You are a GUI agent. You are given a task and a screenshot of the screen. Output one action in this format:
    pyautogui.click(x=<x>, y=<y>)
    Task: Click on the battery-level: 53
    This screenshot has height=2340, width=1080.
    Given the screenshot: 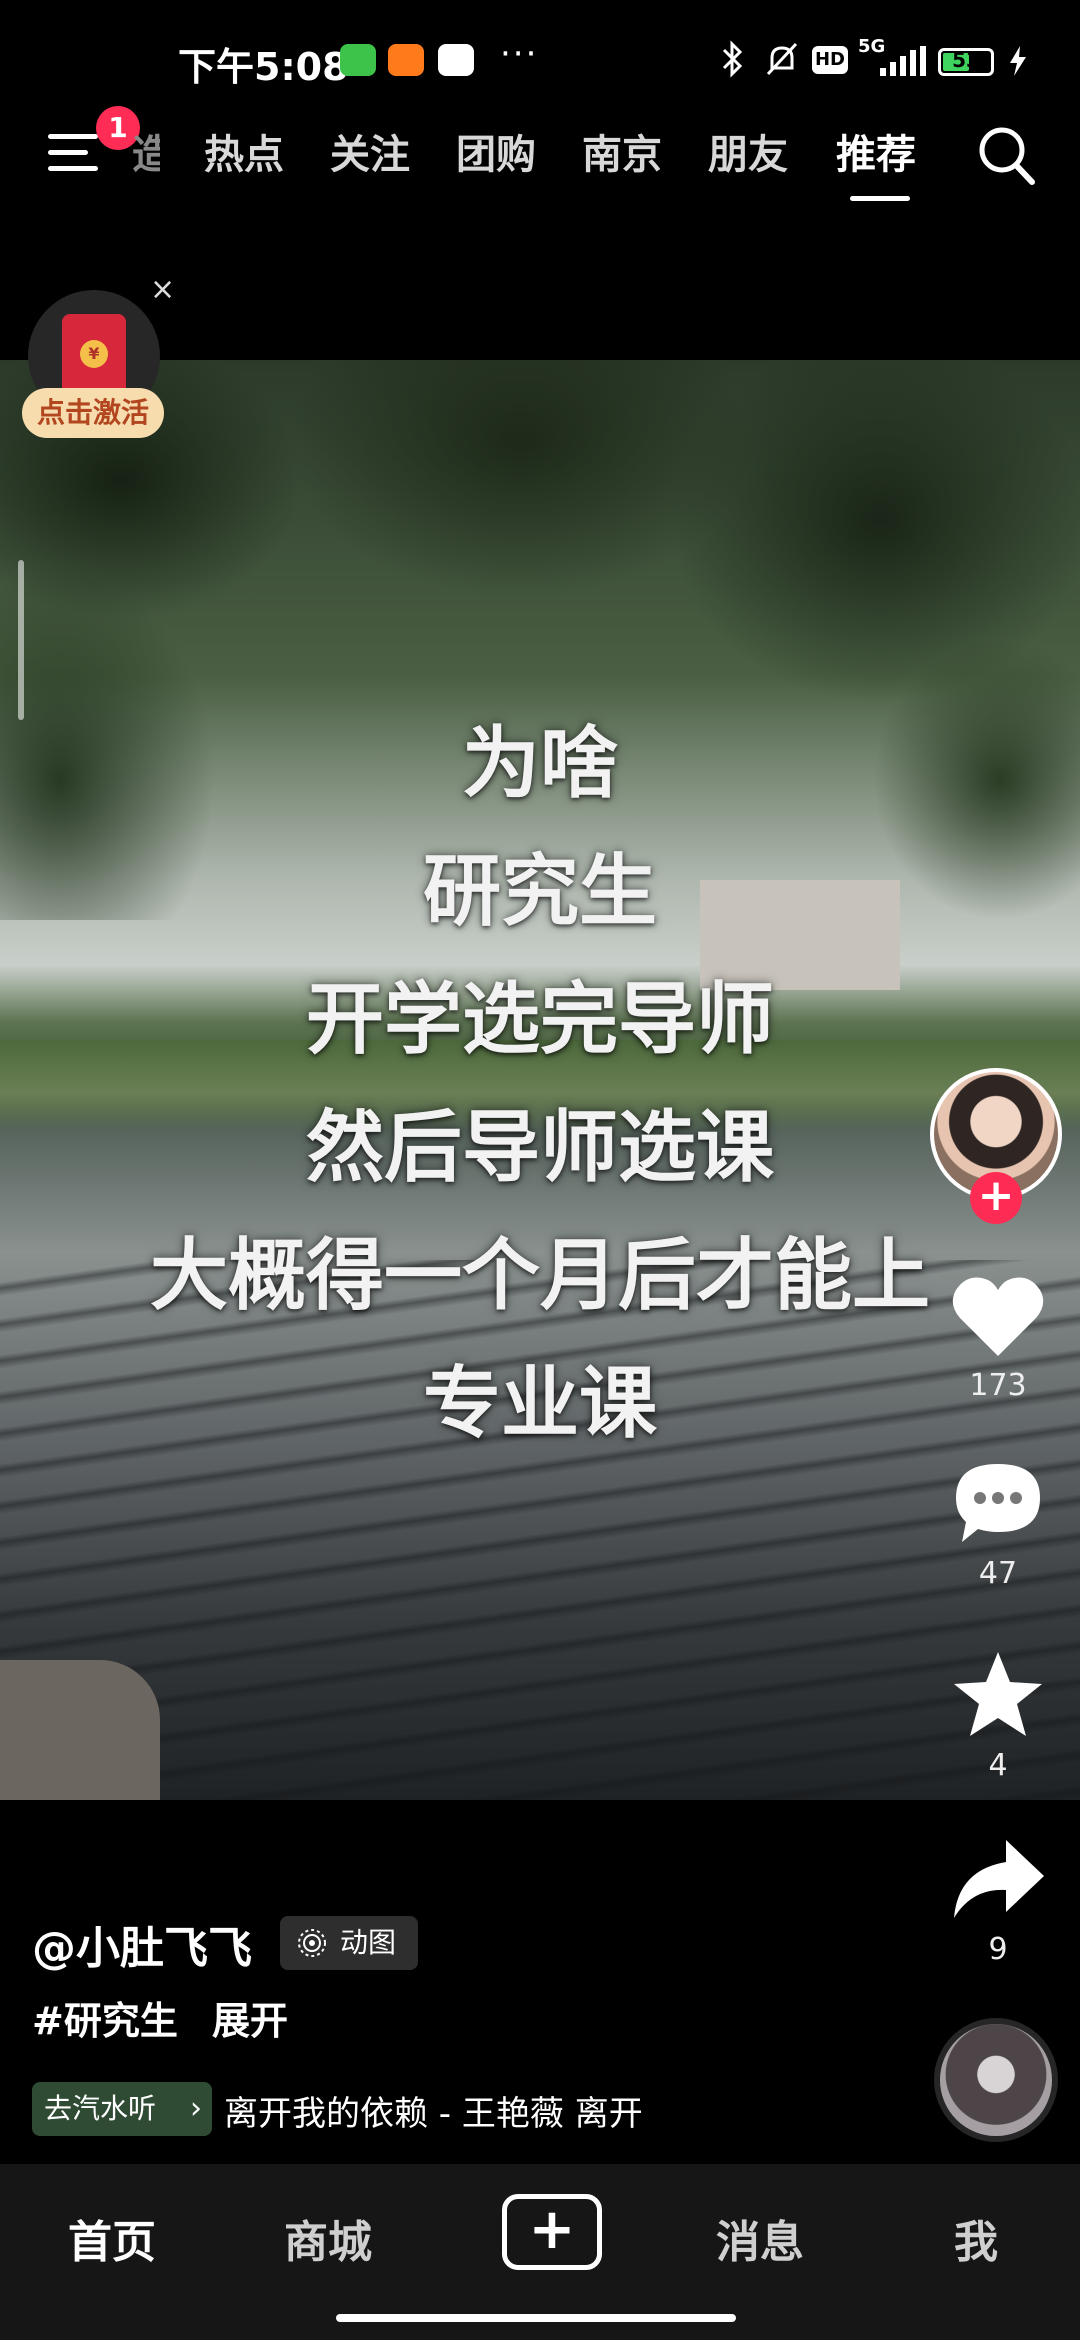 What is the action you would take?
    pyautogui.click(x=966, y=60)
    